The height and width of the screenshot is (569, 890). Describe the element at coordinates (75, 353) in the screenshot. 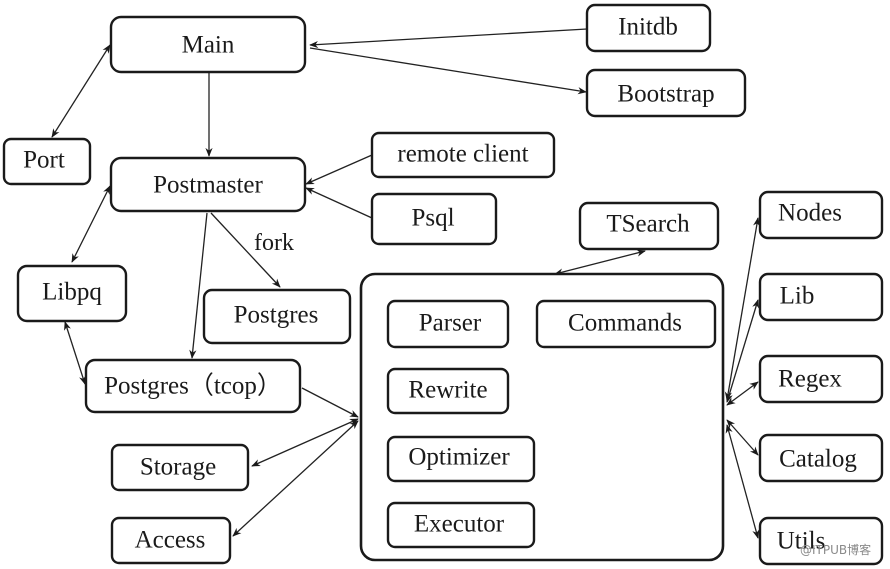

I see `edge-libpq-postgres-tcop` at that location.